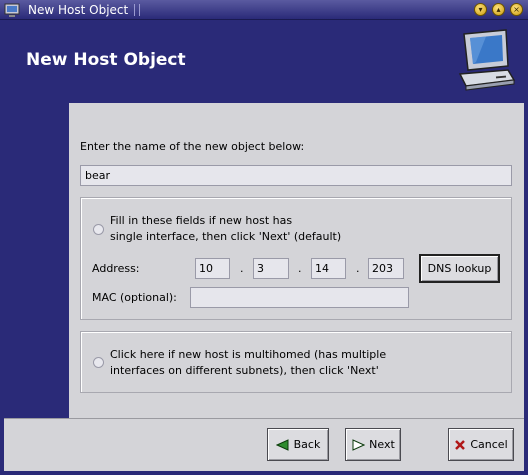 The width and height of the screenshot is (528, 475). What do you see at coordinates (264, 444) in the screenshot?
I see `wizard-footer` at bounding box center [264, 444].